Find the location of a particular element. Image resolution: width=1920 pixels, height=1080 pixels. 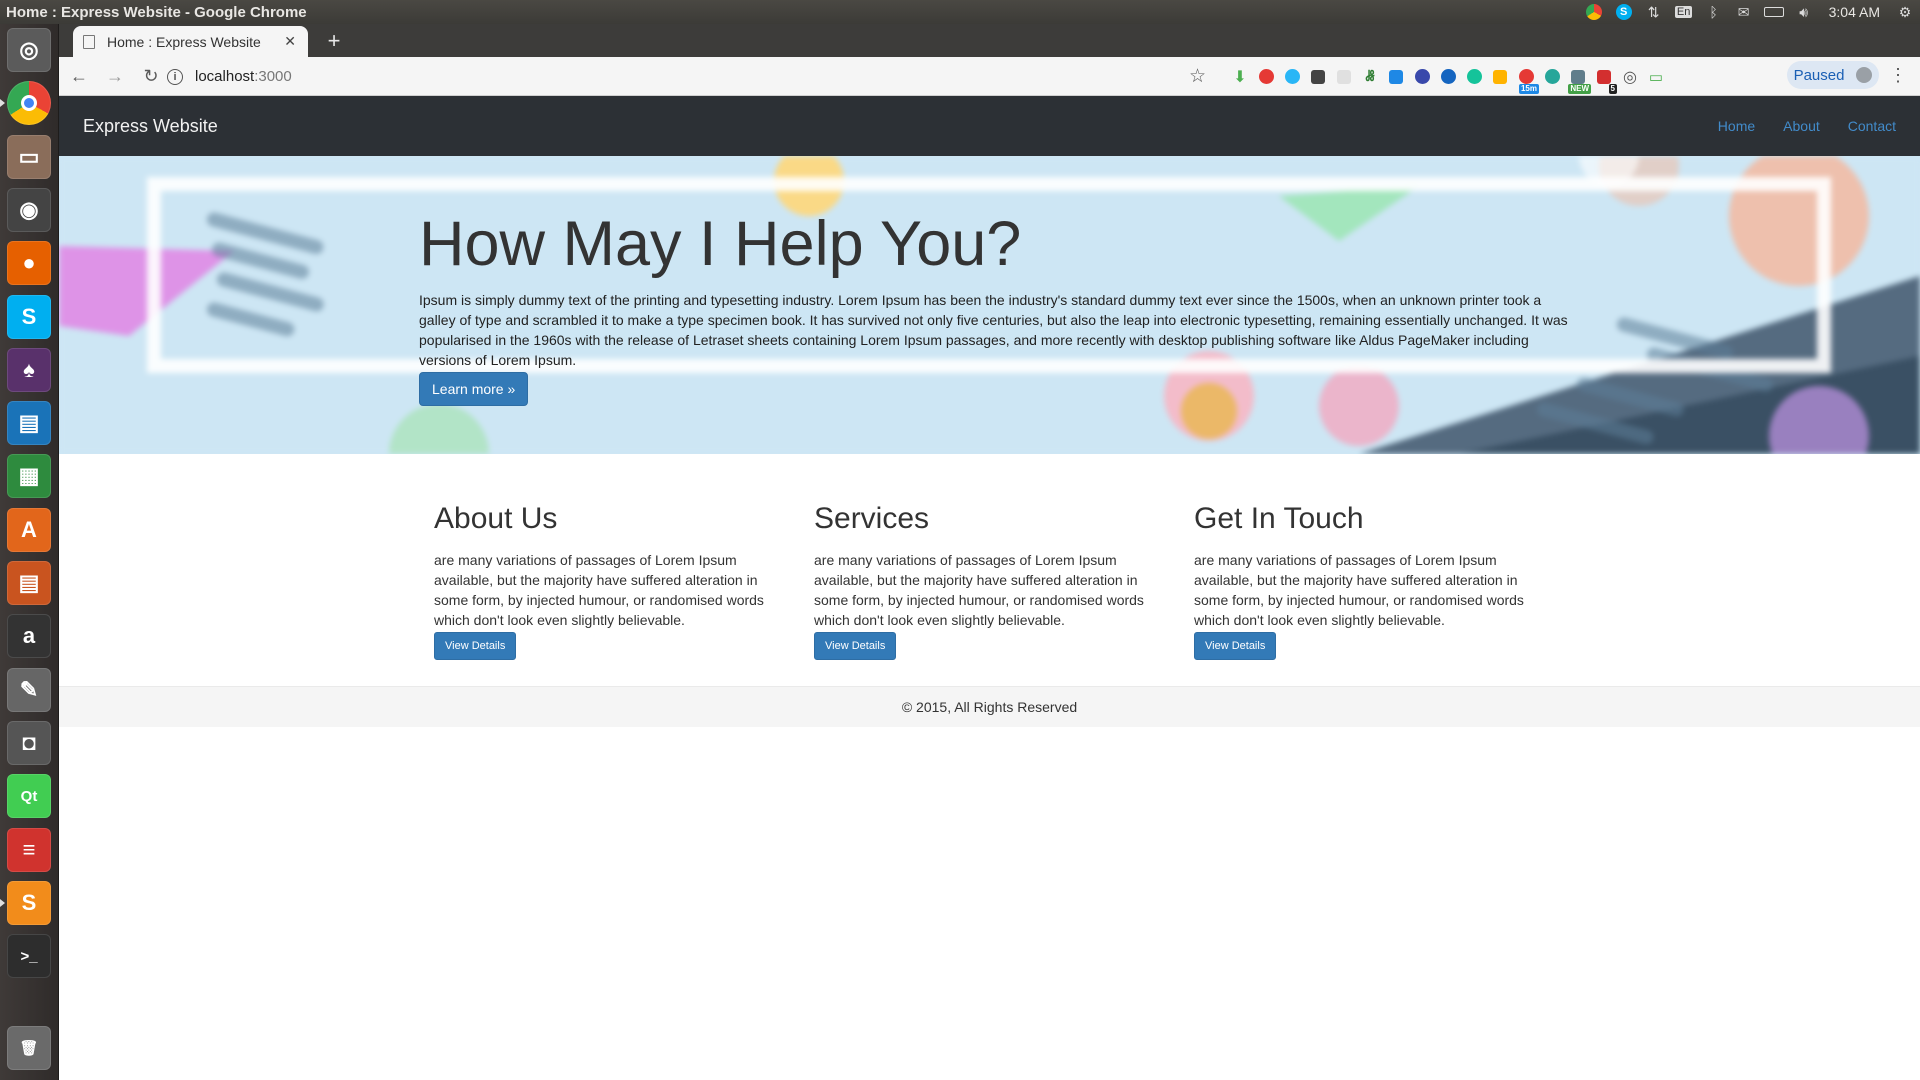

back-button: ← is located at coordinates (79, 76).